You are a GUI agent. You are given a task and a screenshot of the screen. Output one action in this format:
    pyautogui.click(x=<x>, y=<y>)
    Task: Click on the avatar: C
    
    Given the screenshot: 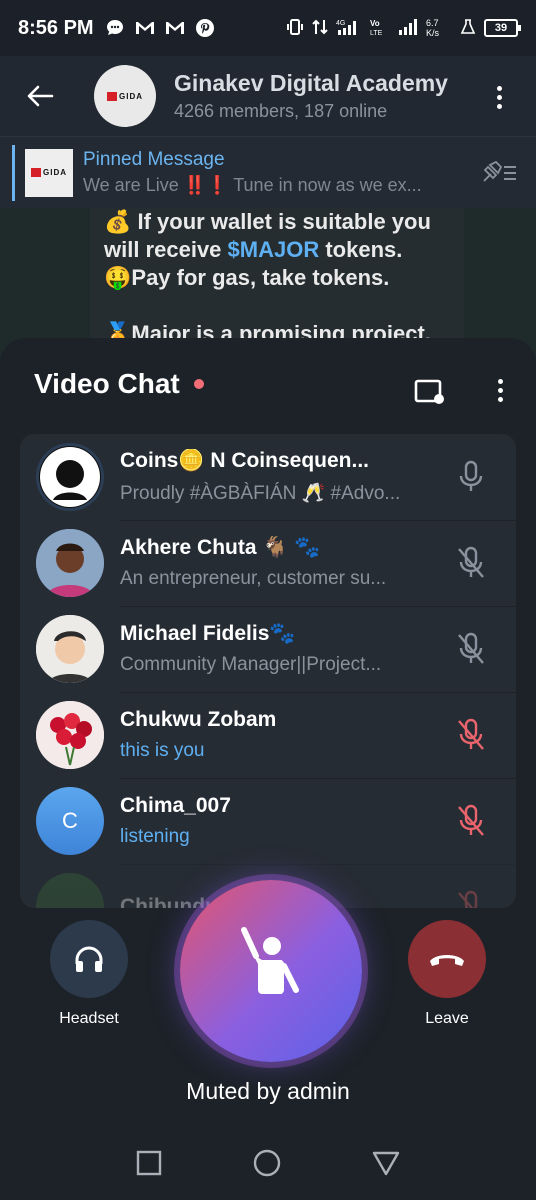 What is the action you would take?
    pyautogui.click(x=70, y=821)
    